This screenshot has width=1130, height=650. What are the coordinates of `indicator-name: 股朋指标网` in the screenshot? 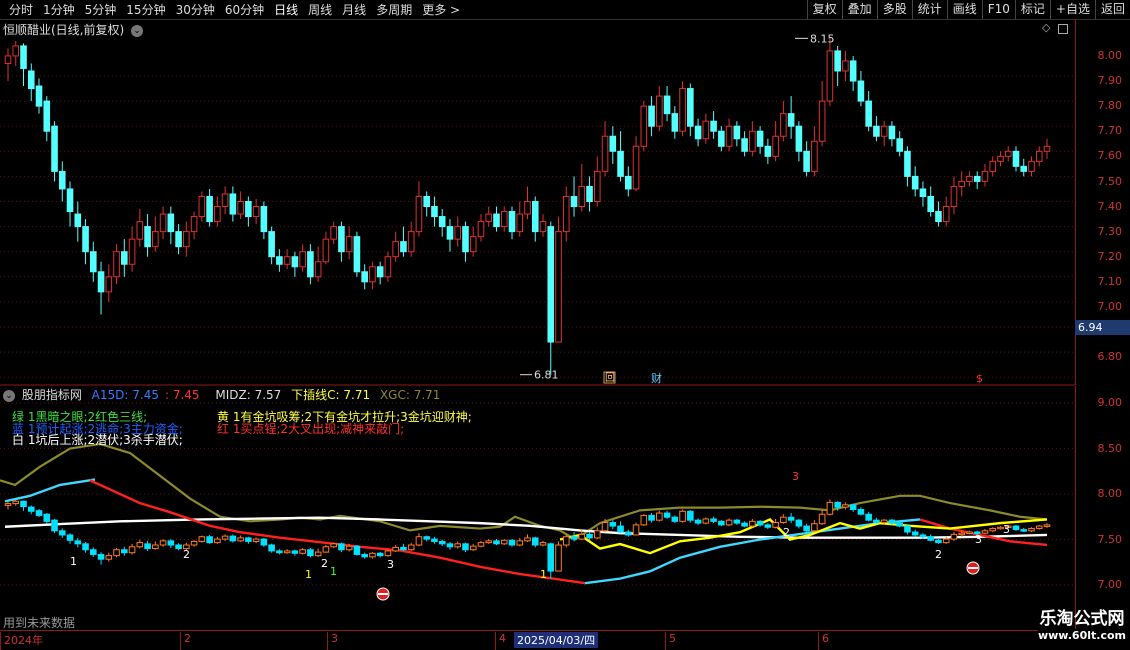 It's located at (52, 395).